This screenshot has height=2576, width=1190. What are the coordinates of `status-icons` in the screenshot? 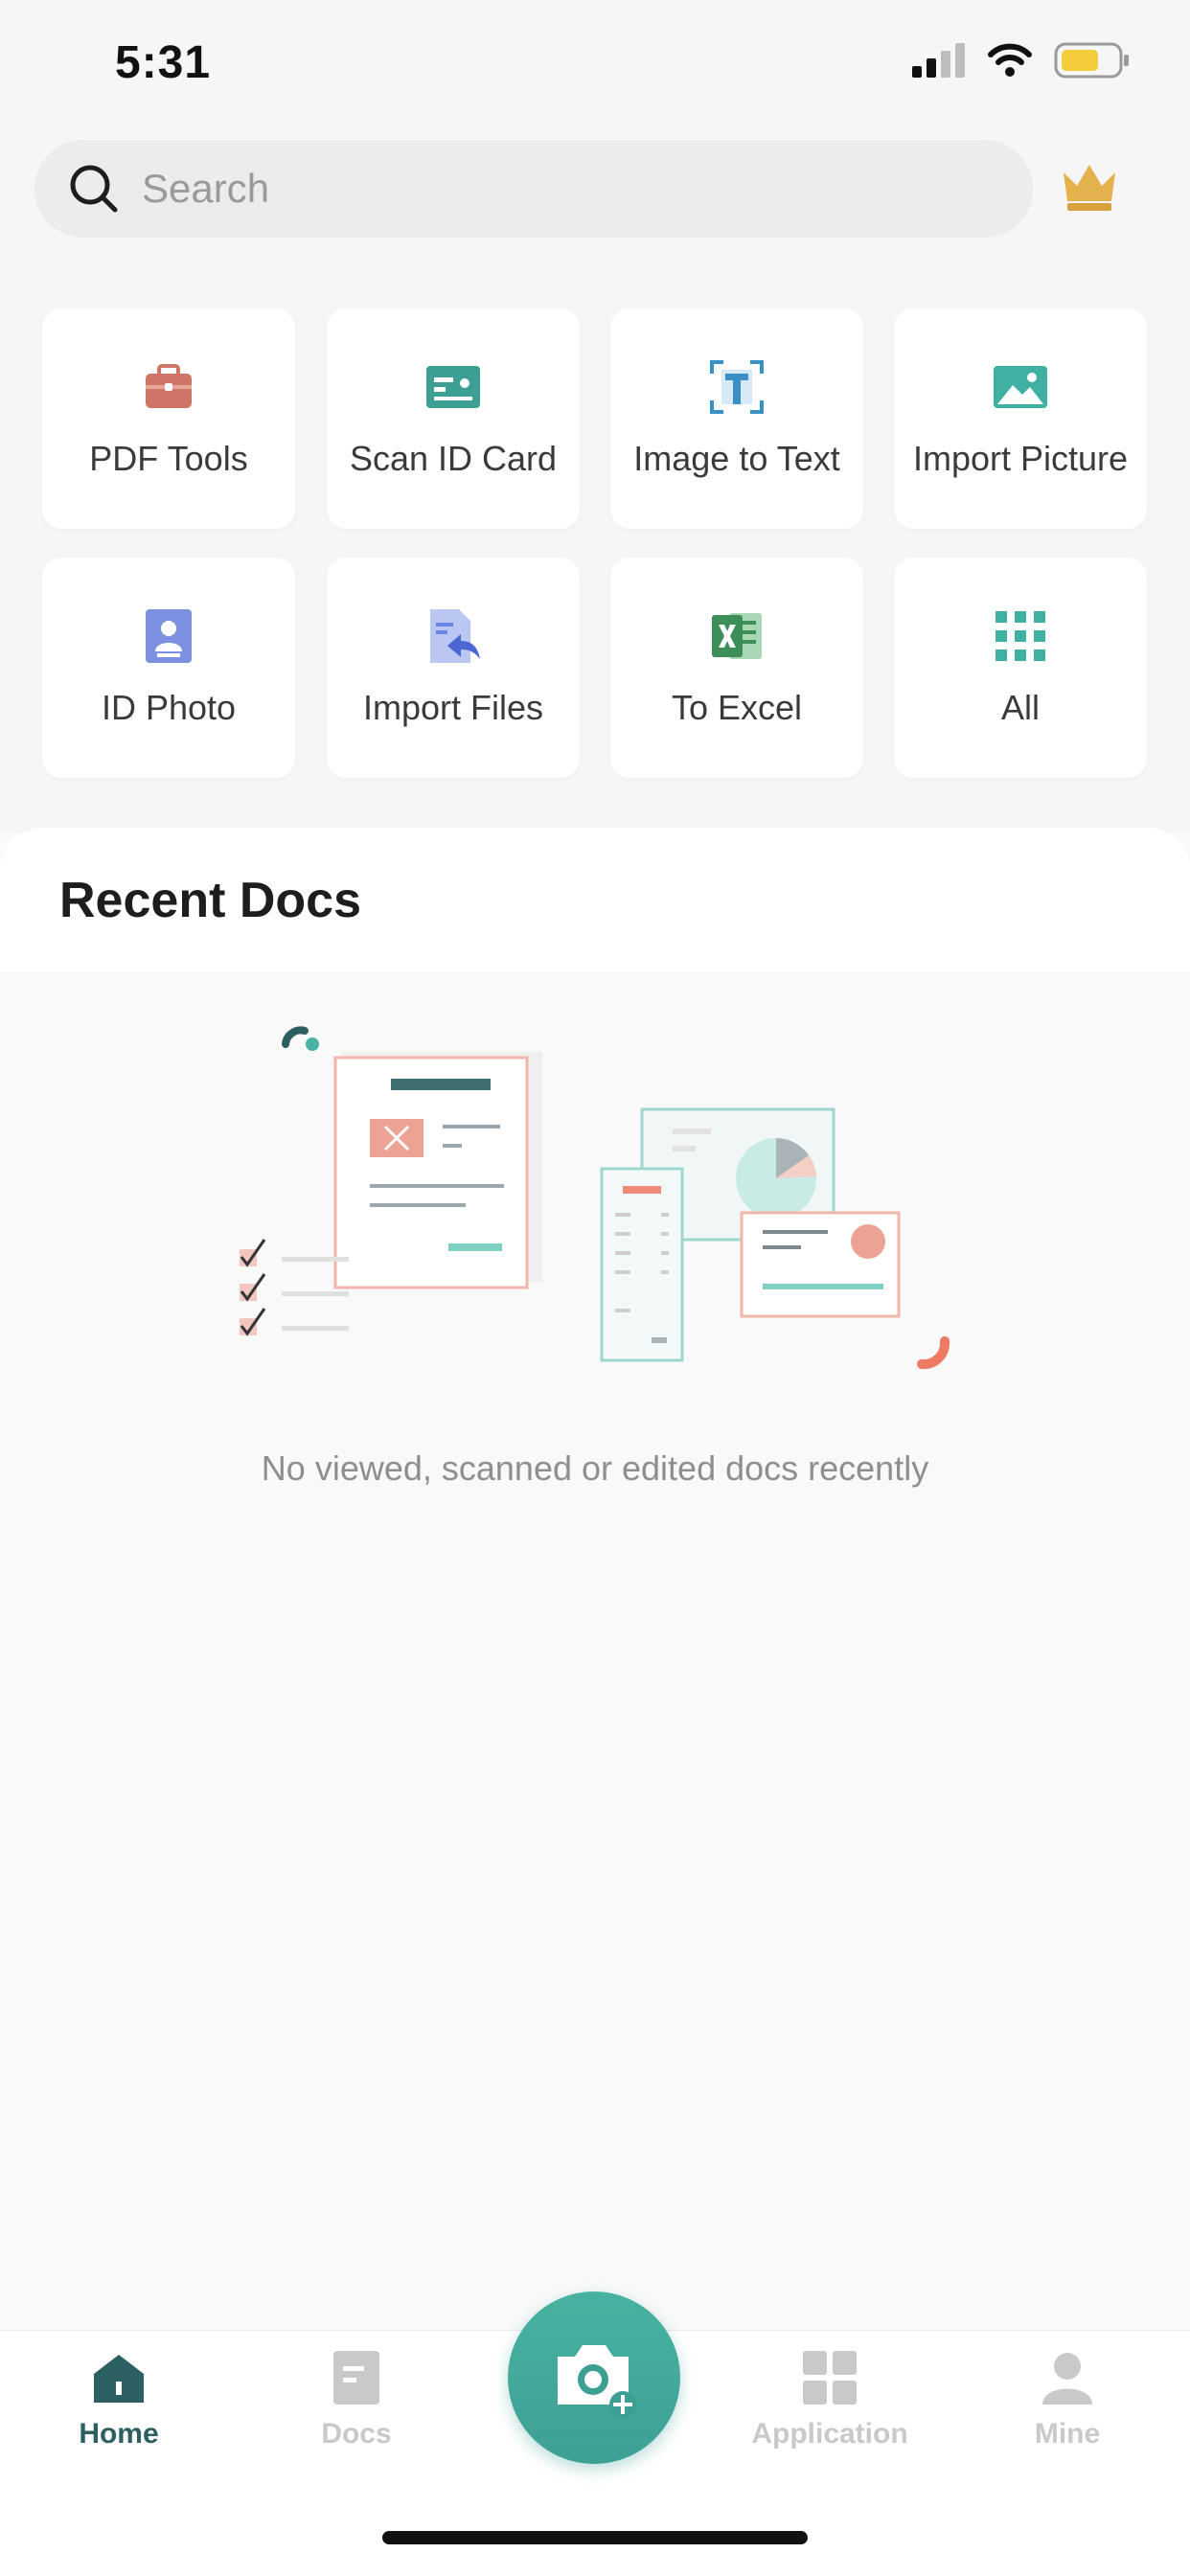 It's located at (1021, 60).